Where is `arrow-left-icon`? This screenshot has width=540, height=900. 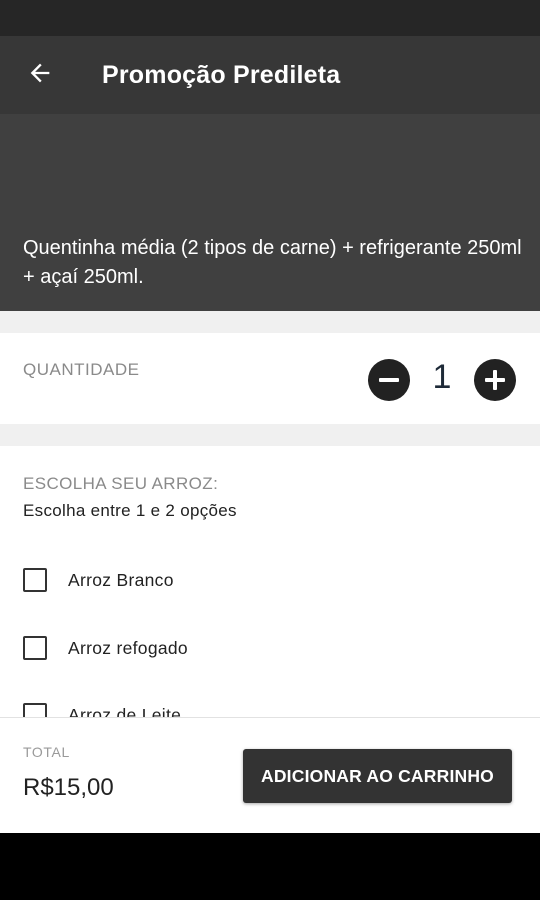 arrow-left-icon is located at coordinates (40, 75).